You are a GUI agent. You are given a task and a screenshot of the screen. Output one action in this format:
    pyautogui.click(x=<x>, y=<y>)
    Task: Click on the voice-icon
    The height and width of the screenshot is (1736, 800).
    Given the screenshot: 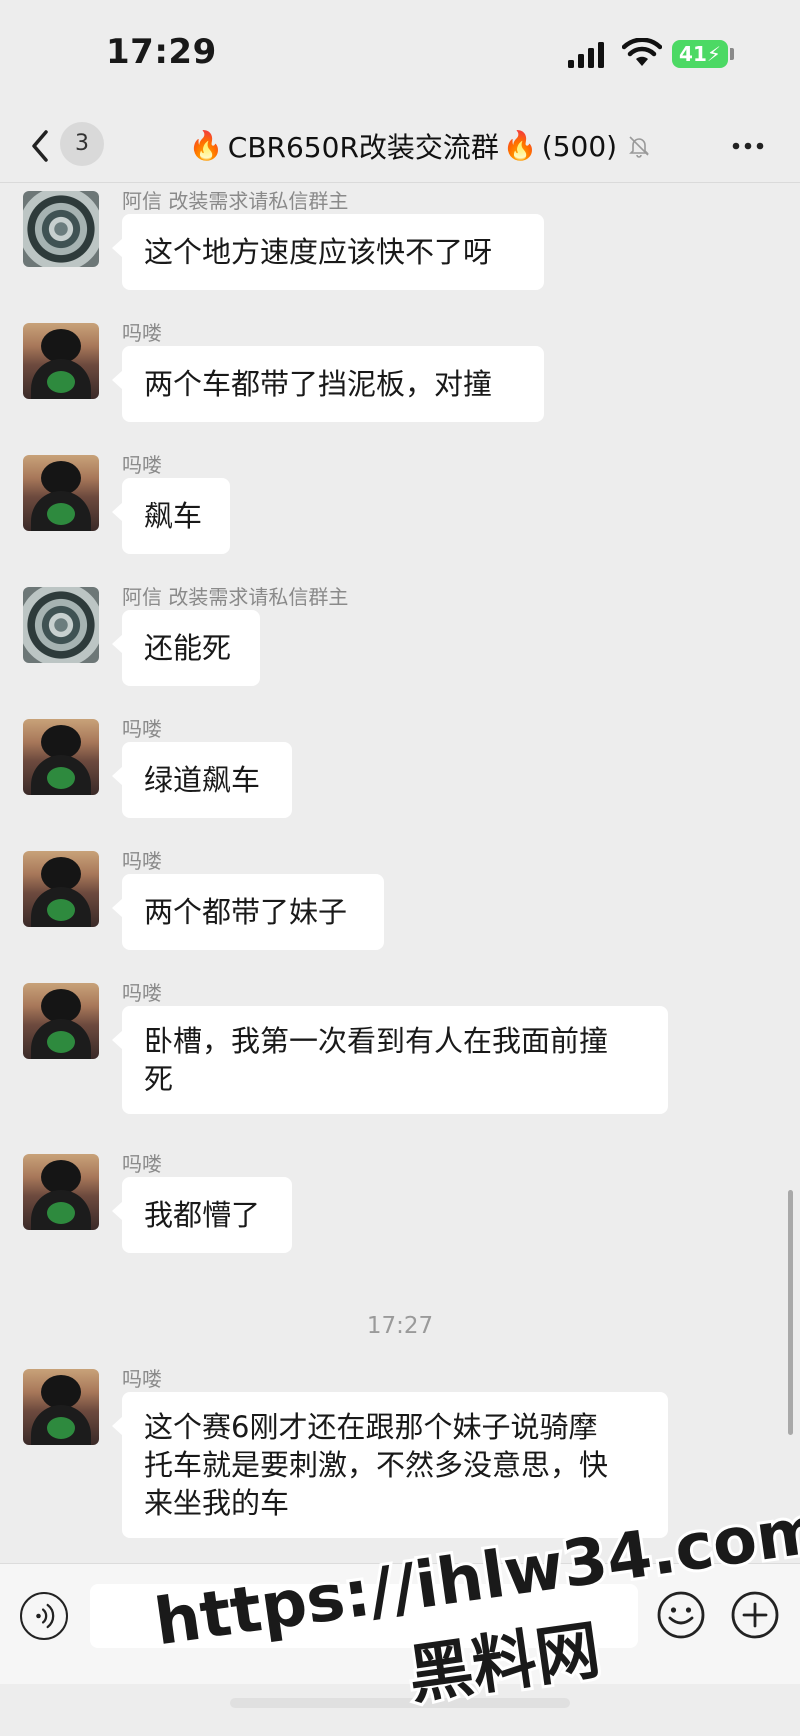 What is the action you would take?
    pyautogui.click(x=44, y=1616)
    